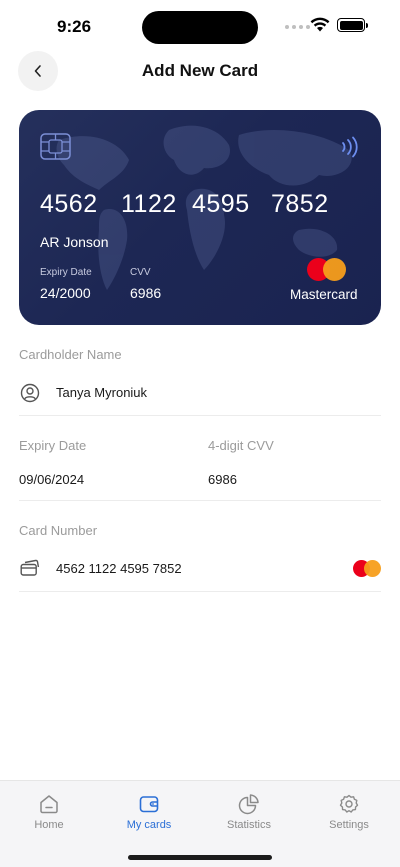 The width and height of the screenshot is (400, 867). I want to click on card-number-group: 4562, so click(69, 204).